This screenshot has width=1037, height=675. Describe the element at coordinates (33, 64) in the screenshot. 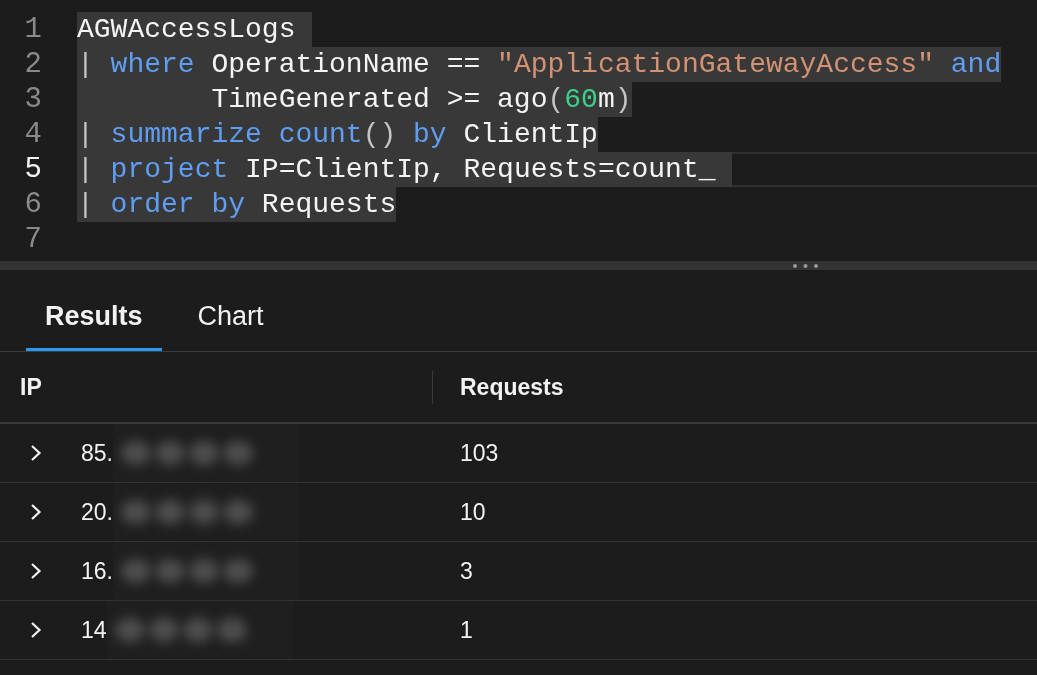

I see `line-number: 2` at that location.